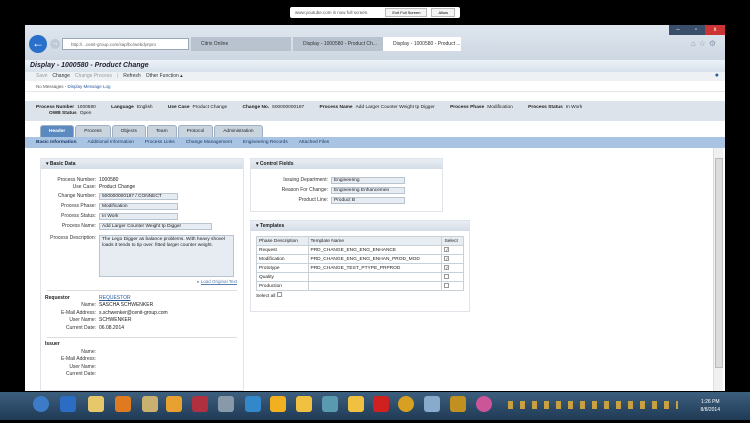 The image size is (750, 423). Describe the element at coordinates (360, 277) in the screenshot. I see `template-row: Quality` at that location.